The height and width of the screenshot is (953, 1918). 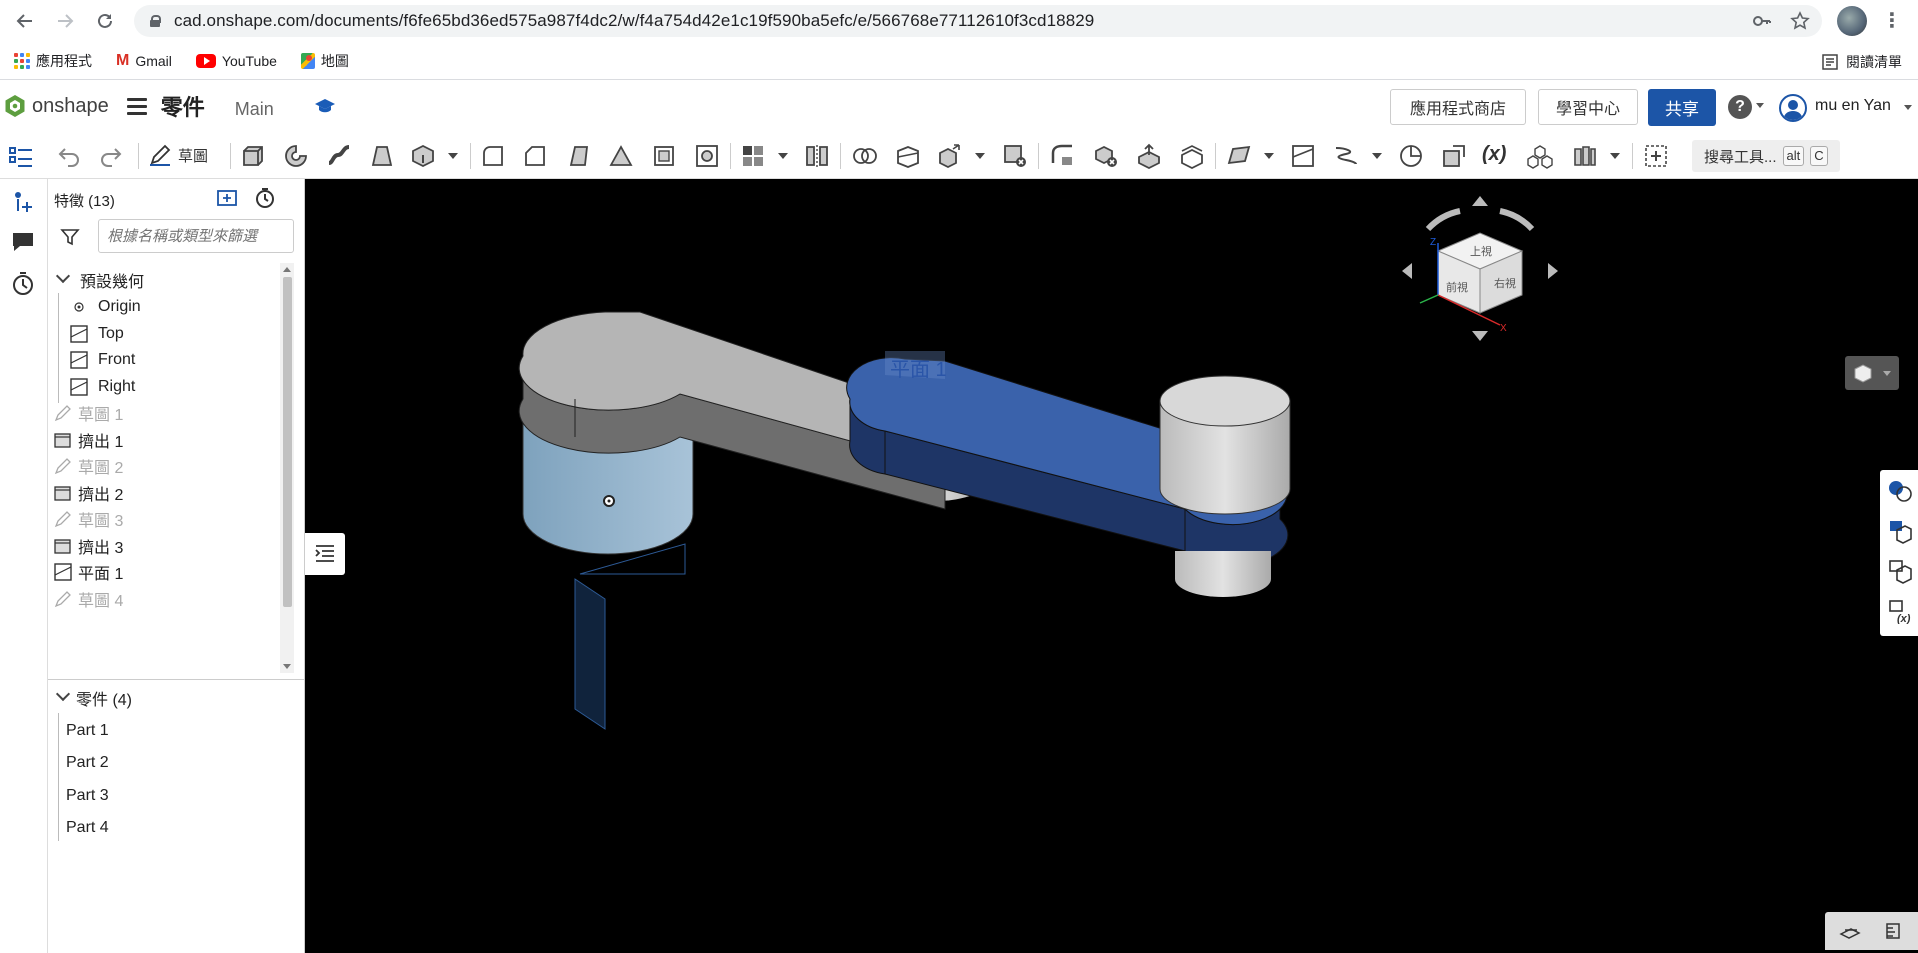 I want to click on helix-icon, so click(x=1346, y=156).